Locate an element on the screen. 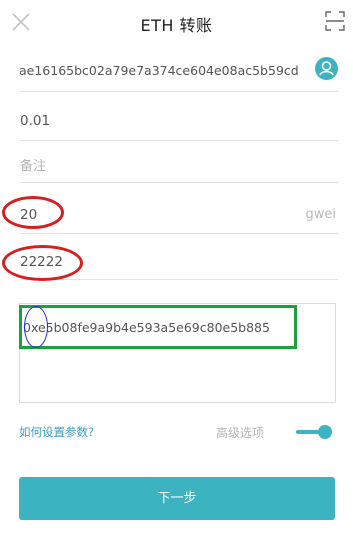  data-input-value: 0xe5b08fe9a9b4e593a5e69c80e5b885 is located at coordinates (146, 327).